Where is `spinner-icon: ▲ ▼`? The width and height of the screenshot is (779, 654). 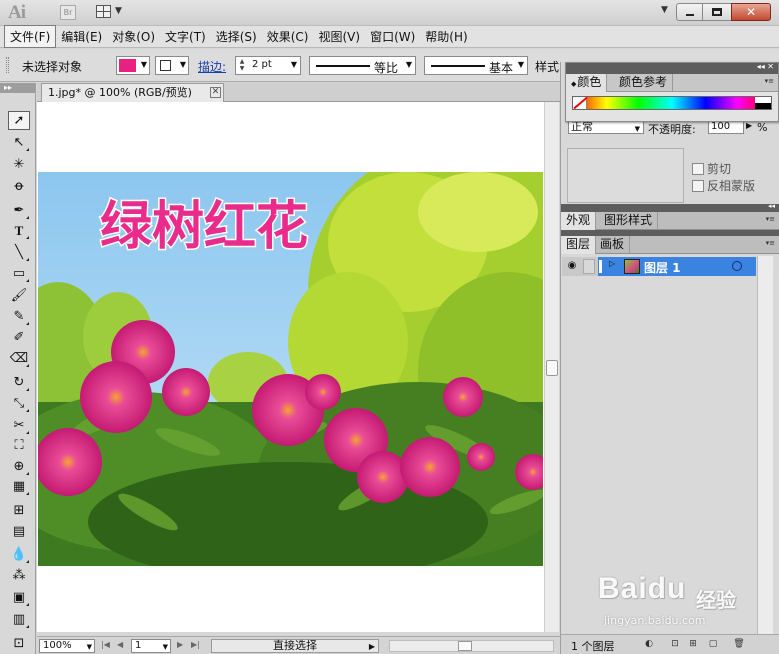 spinner-icon: ▲ ▼ is located at coordinates (242, 65).